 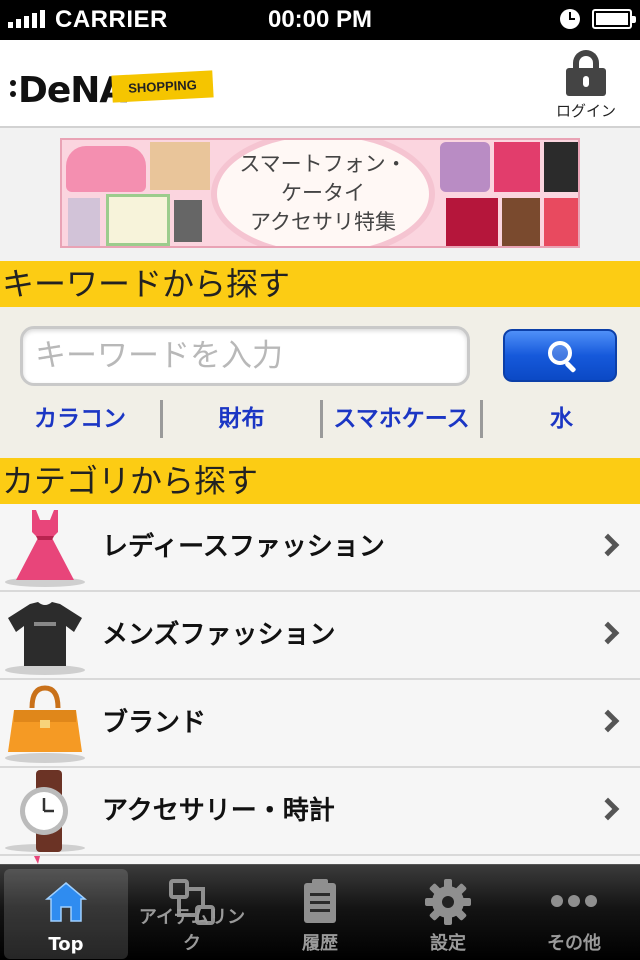 I want to click on search-icon, so click(x=562, y=357).